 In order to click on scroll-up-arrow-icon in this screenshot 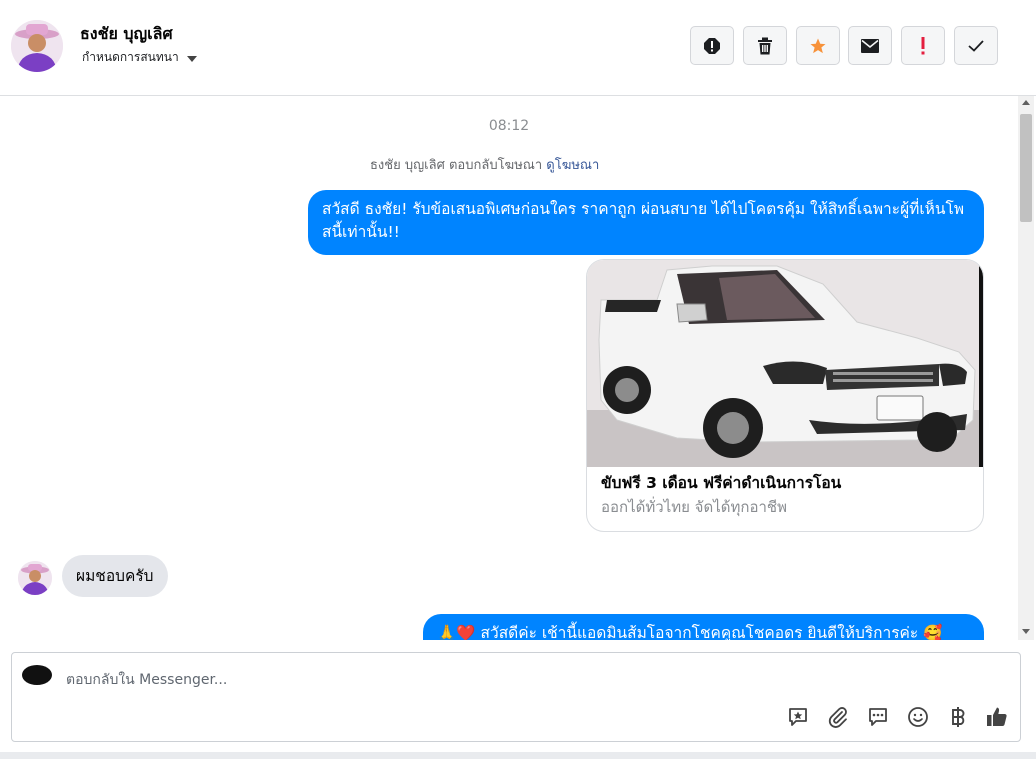, I will do `click(1026, 102)`.